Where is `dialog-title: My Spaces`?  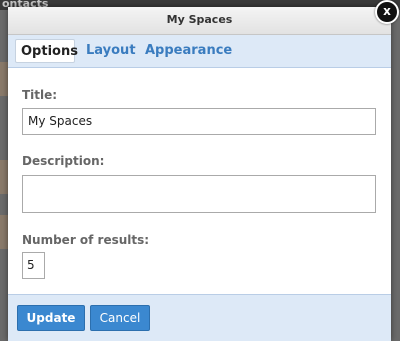
dialog-title: My Spaces is located at coordinates (199, 19).